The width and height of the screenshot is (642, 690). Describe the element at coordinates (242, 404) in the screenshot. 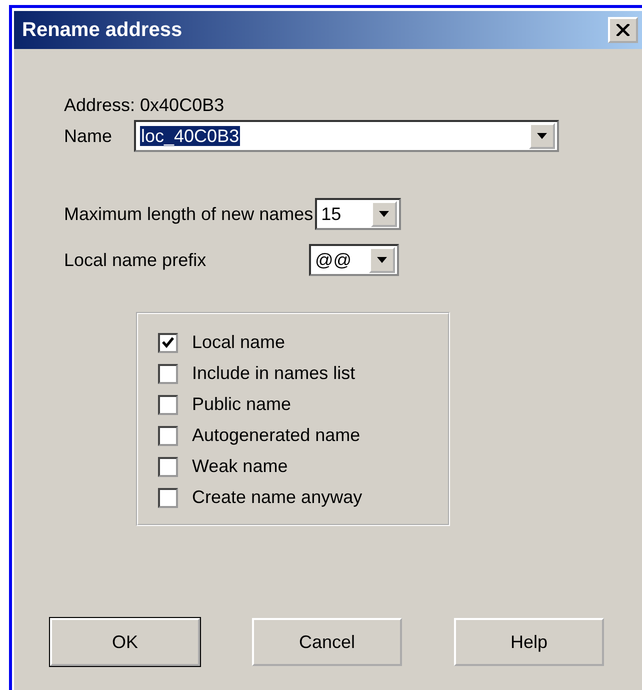

I see `checkbox-label: Public name` at that location.